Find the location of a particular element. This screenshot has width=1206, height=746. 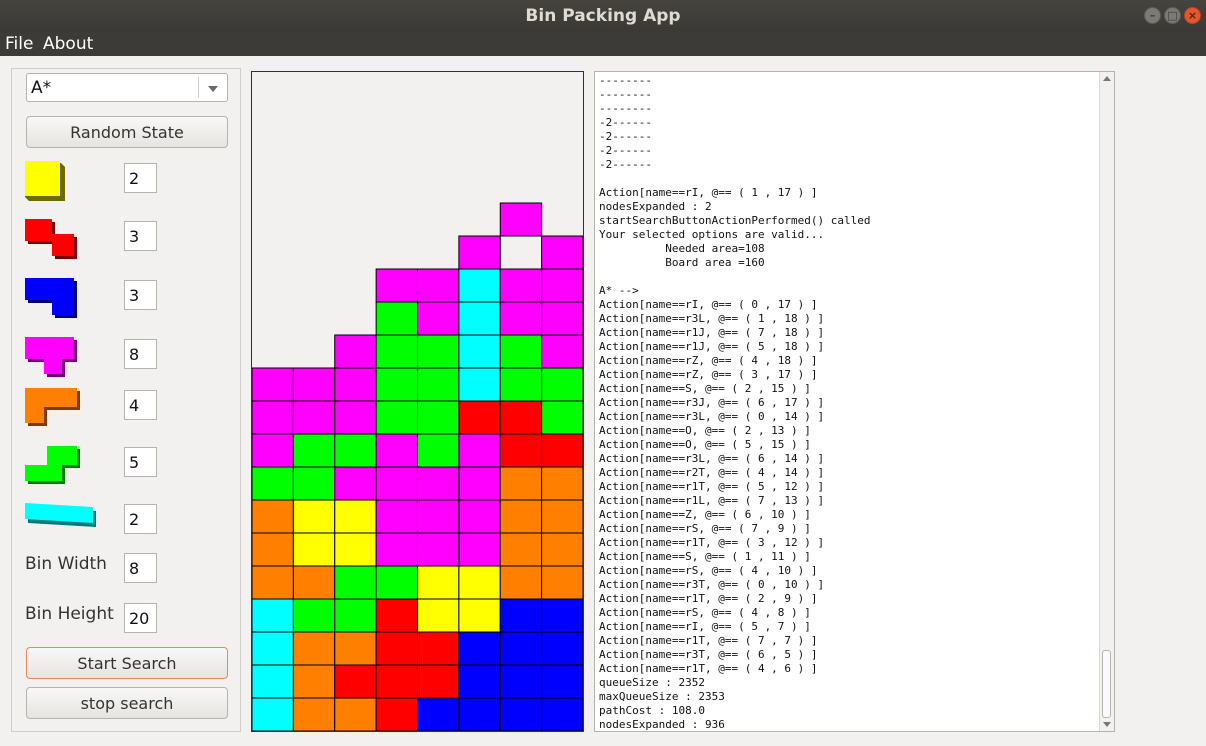

l-piece-icon is located at coordinates (52, 407).